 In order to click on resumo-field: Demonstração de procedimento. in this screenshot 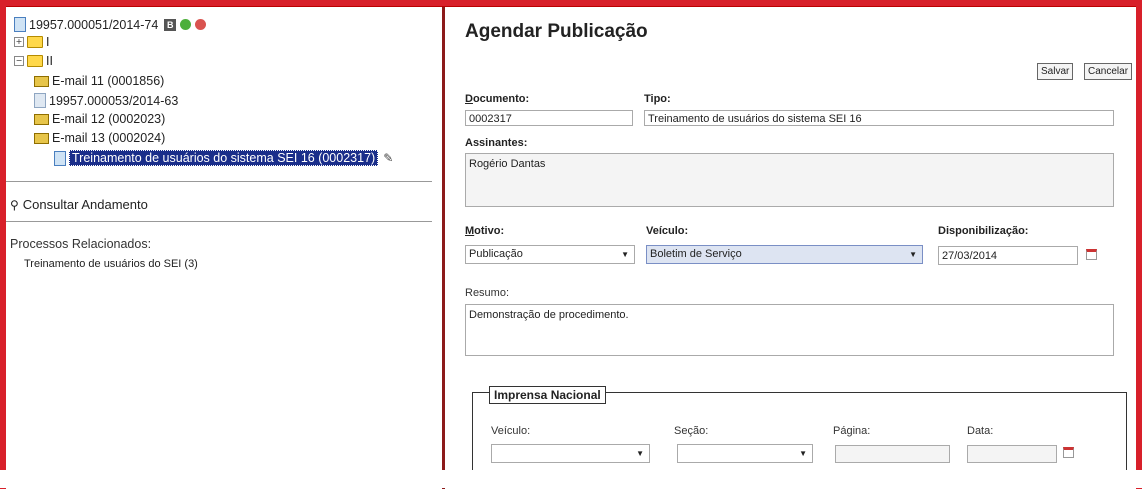, I will do `click(789, 330)`.